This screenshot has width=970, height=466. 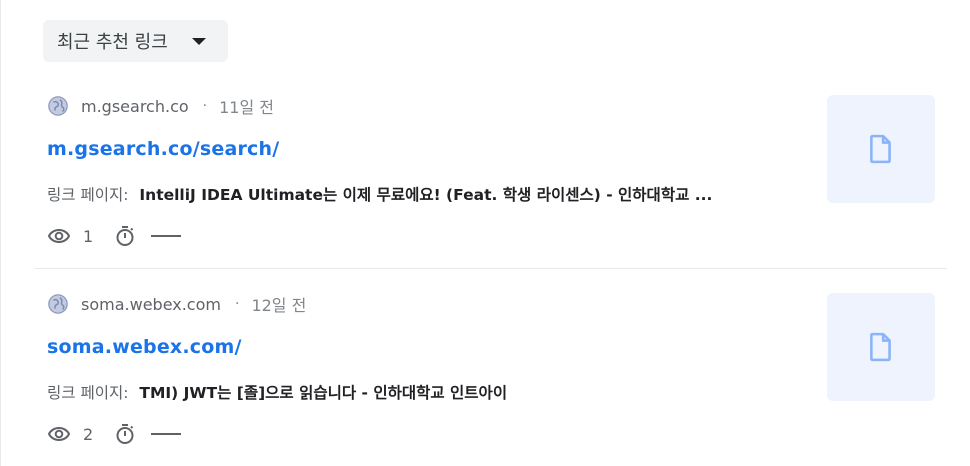 I want to click on link-meta: m.gsearch.co · 11일 전, so click(x=160, y=106).